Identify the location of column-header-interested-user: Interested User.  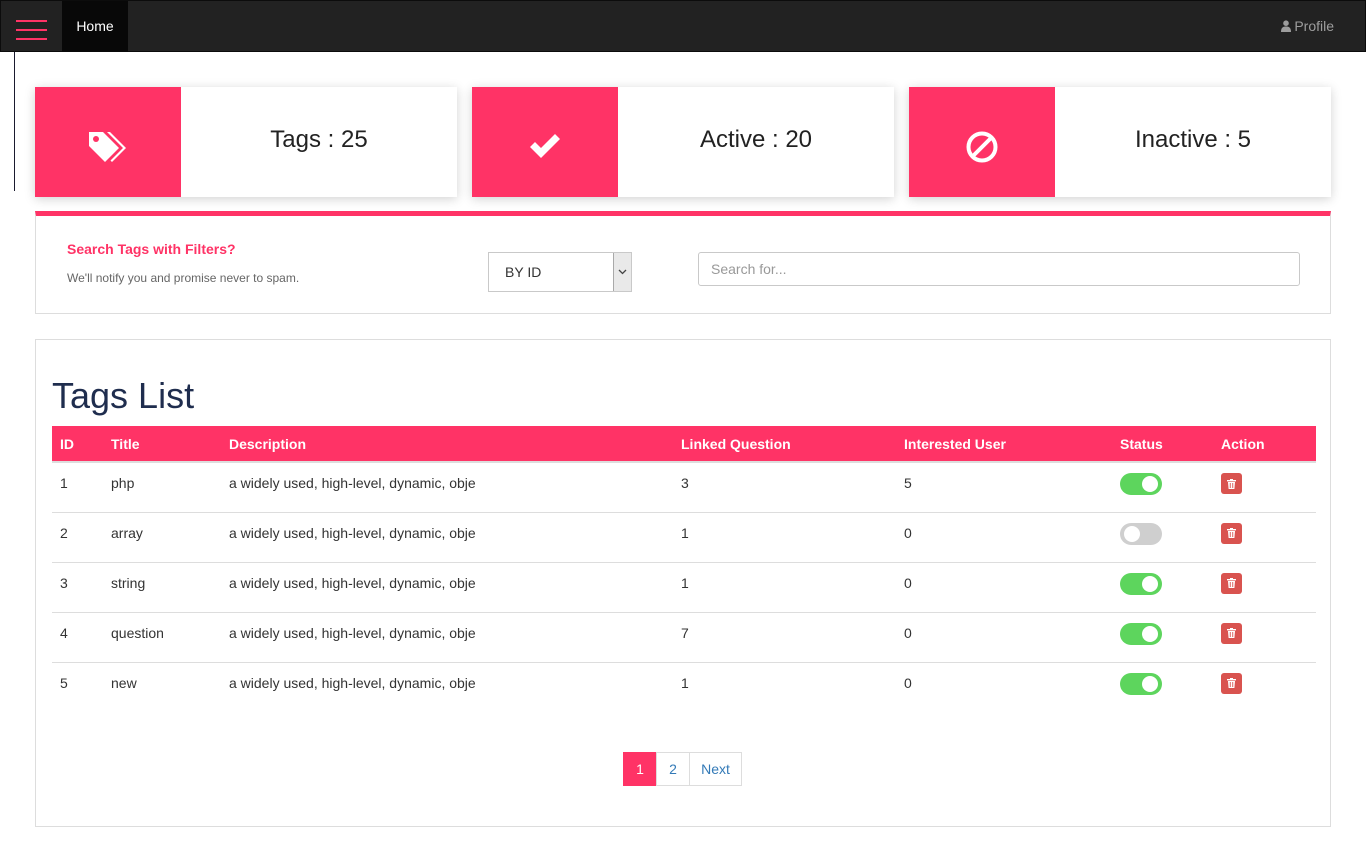
(1004, 444).